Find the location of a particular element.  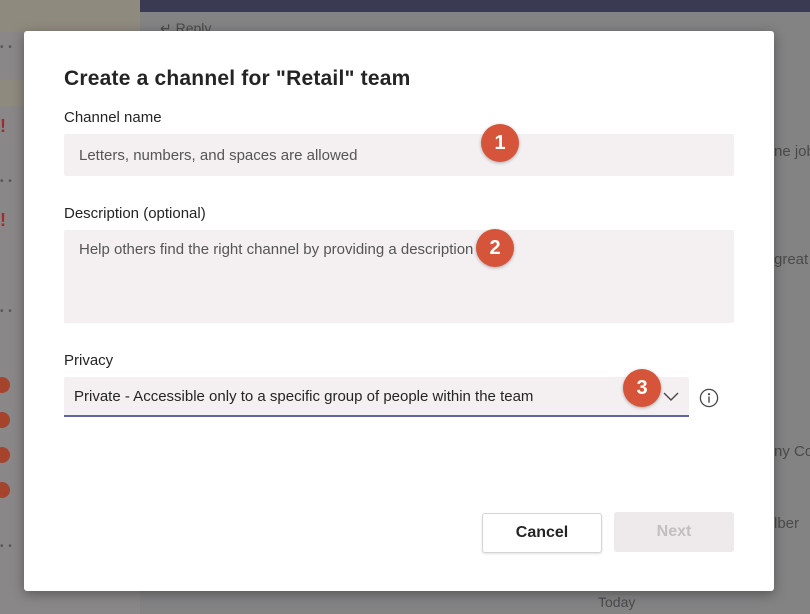

background-list-highlight is located at coordinates (70, 16).